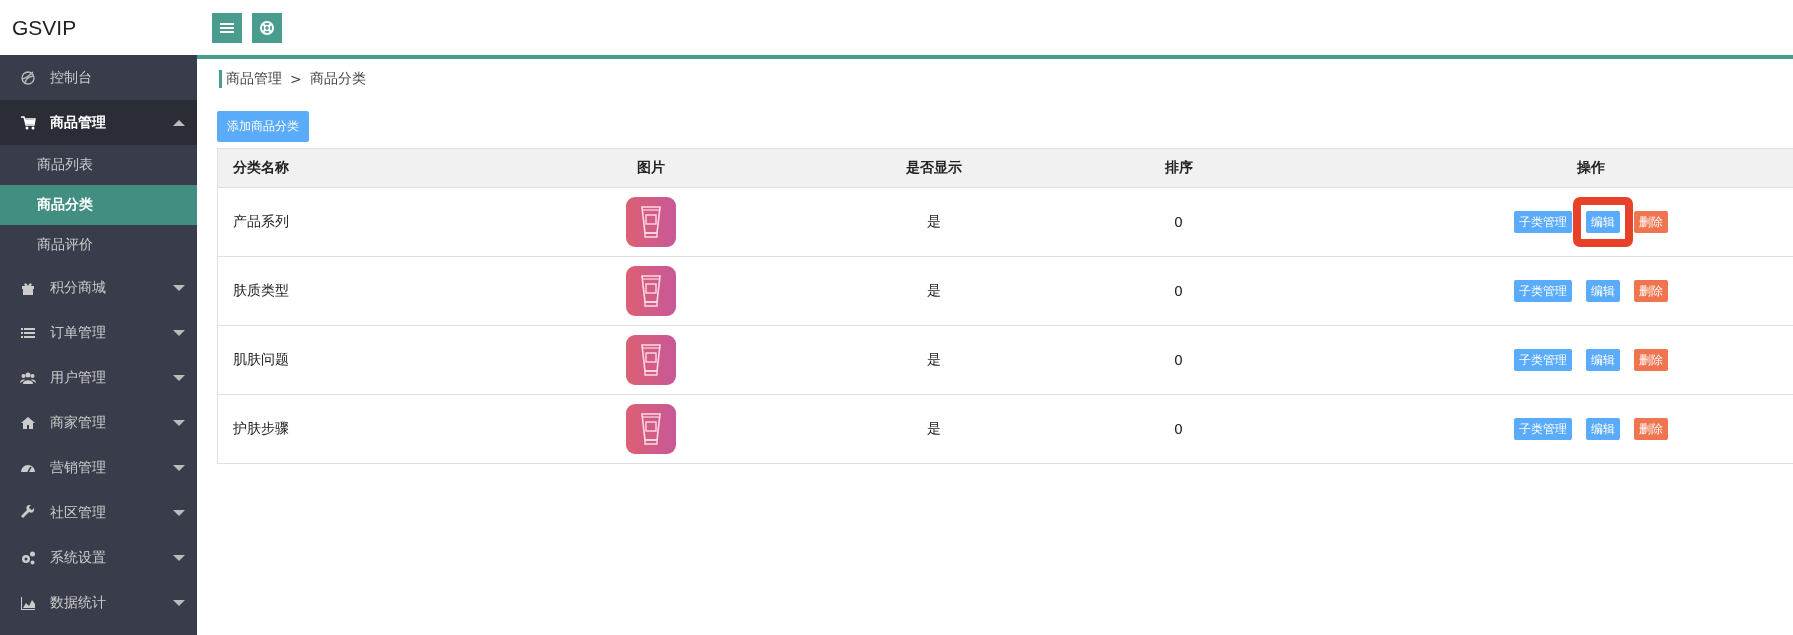  What do you see at coordinates (78, 287) in the screenshot?
I see `sidebar-label: 积分商城` at bounding box center [78, 287].